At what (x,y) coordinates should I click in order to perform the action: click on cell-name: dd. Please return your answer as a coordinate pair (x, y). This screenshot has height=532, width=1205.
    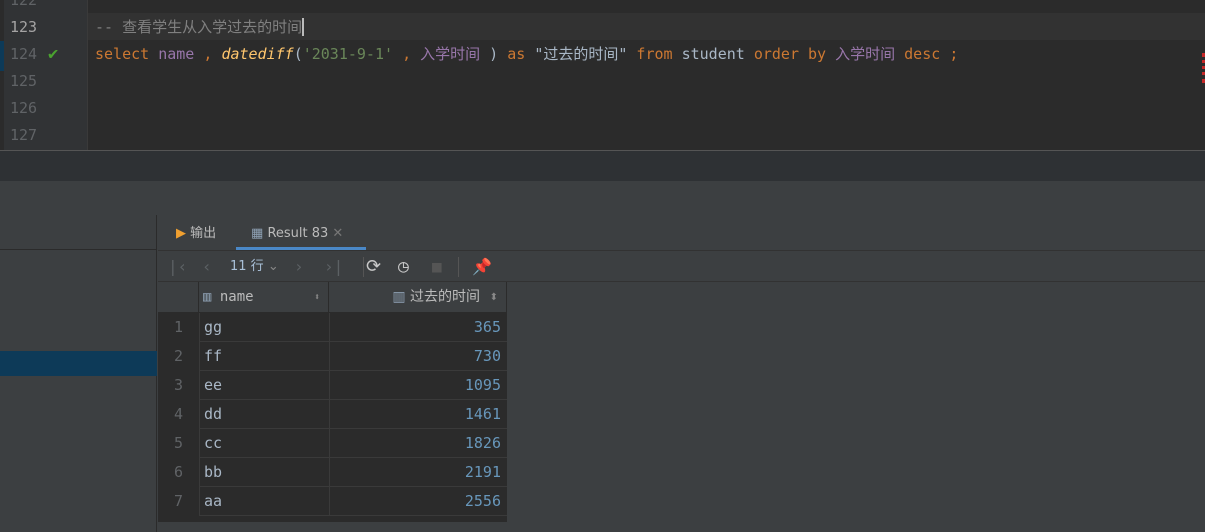
    Looking at the image, I should click on (264, 414).